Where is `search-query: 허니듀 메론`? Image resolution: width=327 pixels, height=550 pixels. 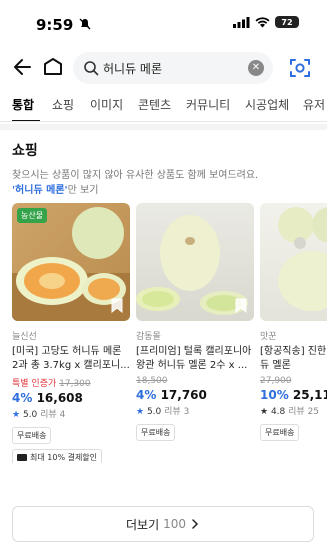 search-query: 허니듀 메론 is located at coordinates (133, 69).